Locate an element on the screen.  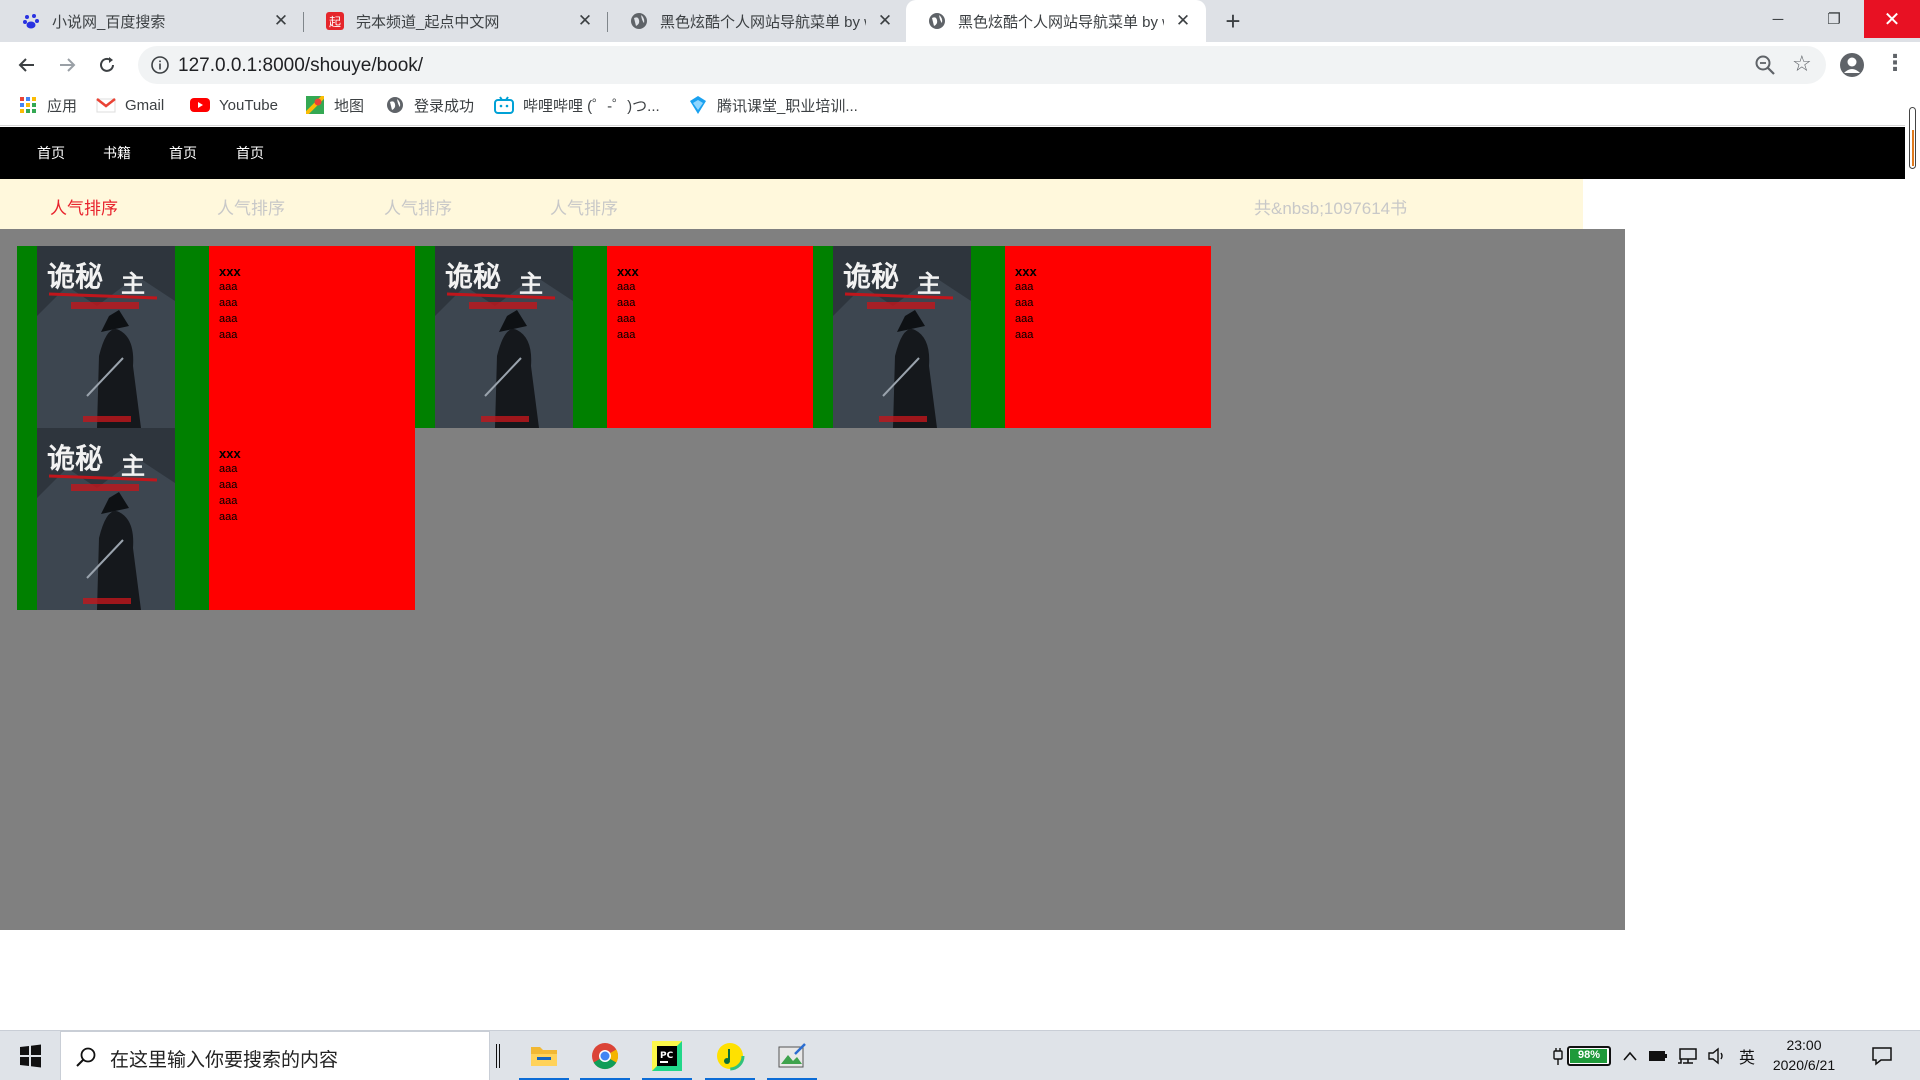
svg-text: PC is located at coordinates (667, 1056).